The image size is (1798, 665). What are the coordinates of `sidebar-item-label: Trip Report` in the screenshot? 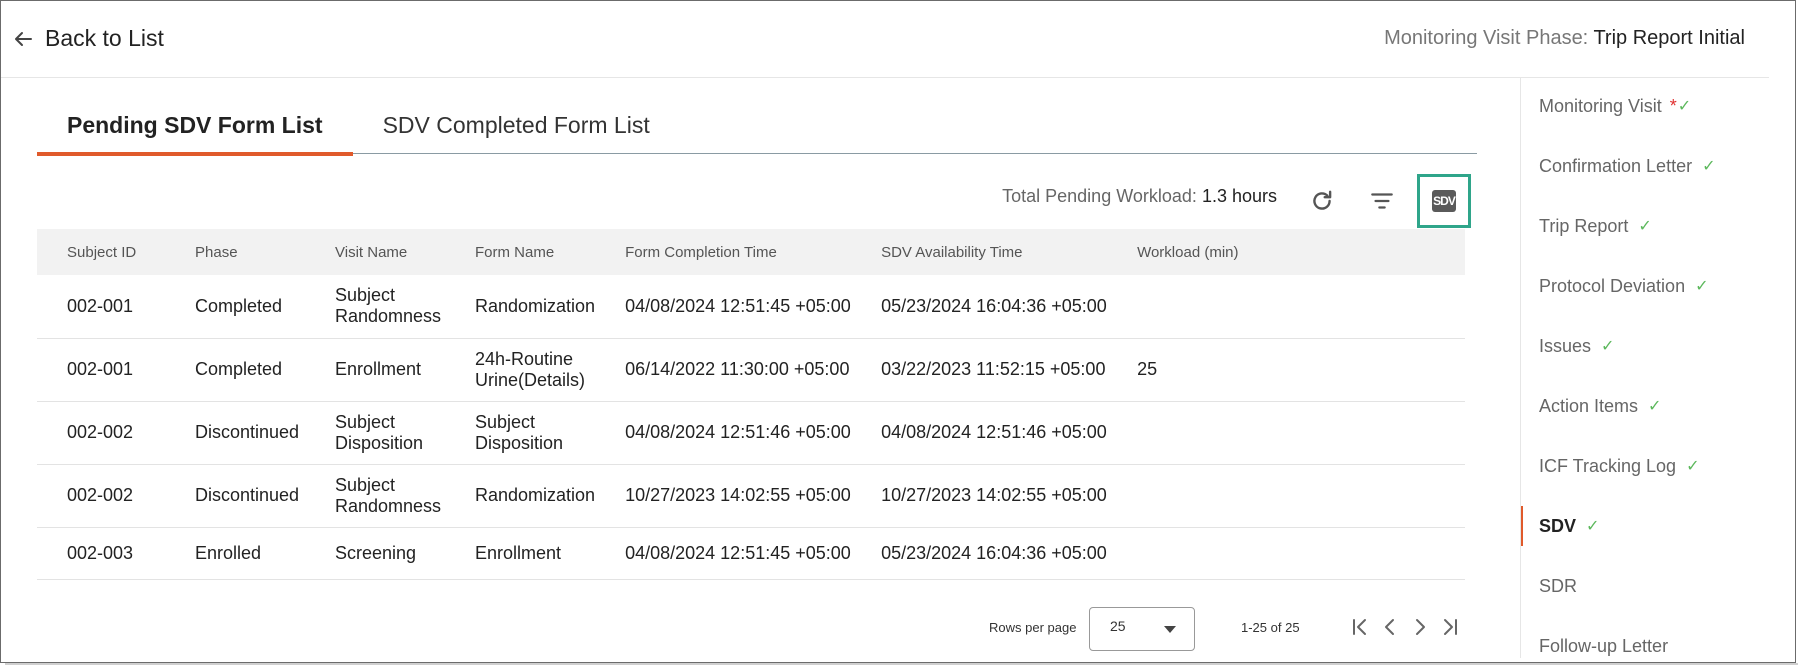 It's located at (1584, 225).